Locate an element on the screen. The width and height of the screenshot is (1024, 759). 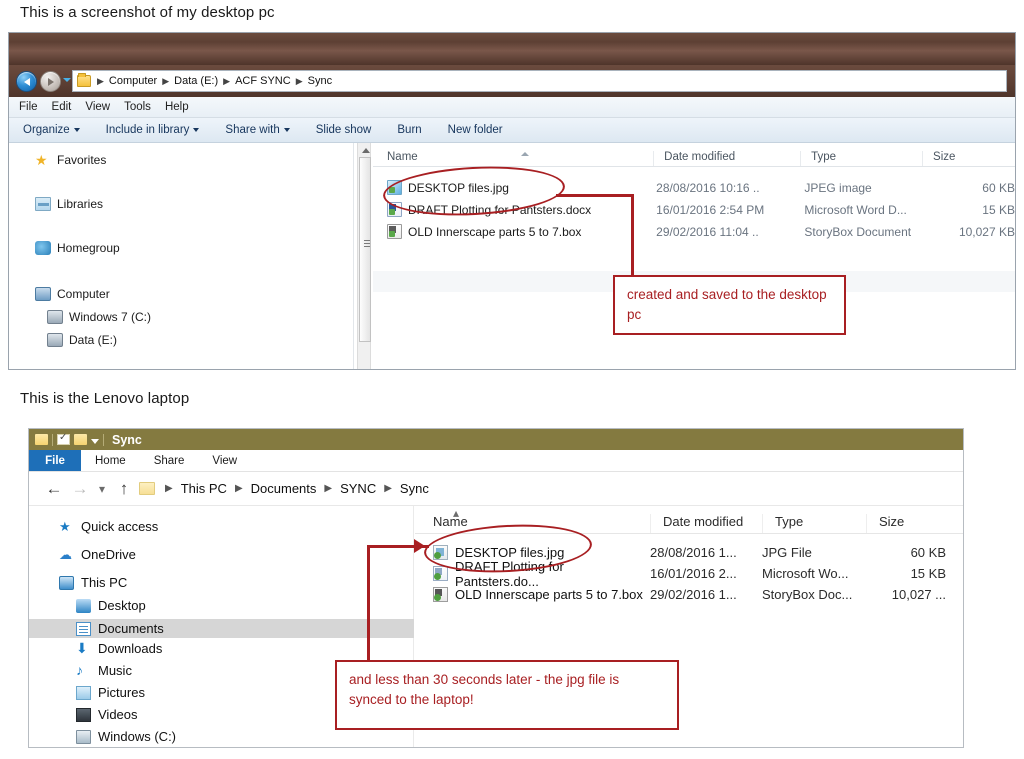
toolbar-organize: Organize is located at coordinates (51, 130).